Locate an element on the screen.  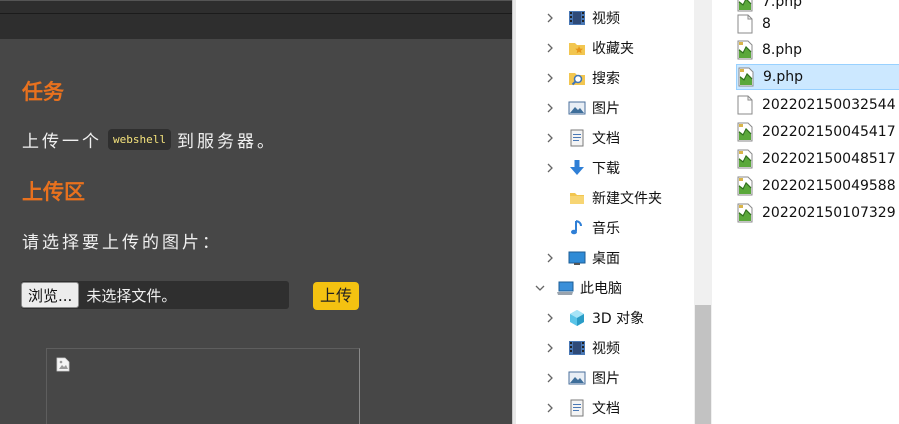
upload-button: 上传 is located at coordinates (336, 296).